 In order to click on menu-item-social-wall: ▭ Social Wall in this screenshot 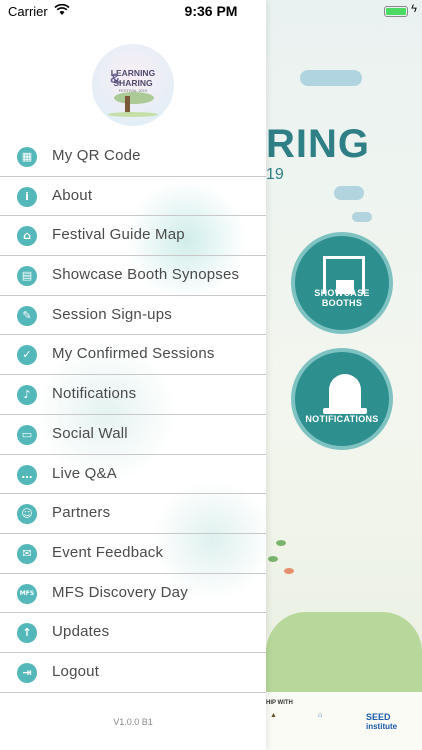, I will do `click(133, 435)`.